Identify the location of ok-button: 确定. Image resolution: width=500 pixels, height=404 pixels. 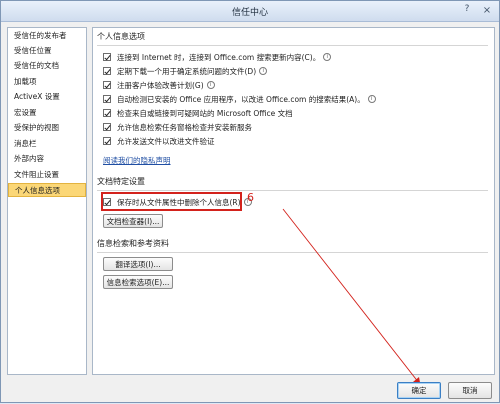
(419, 390).